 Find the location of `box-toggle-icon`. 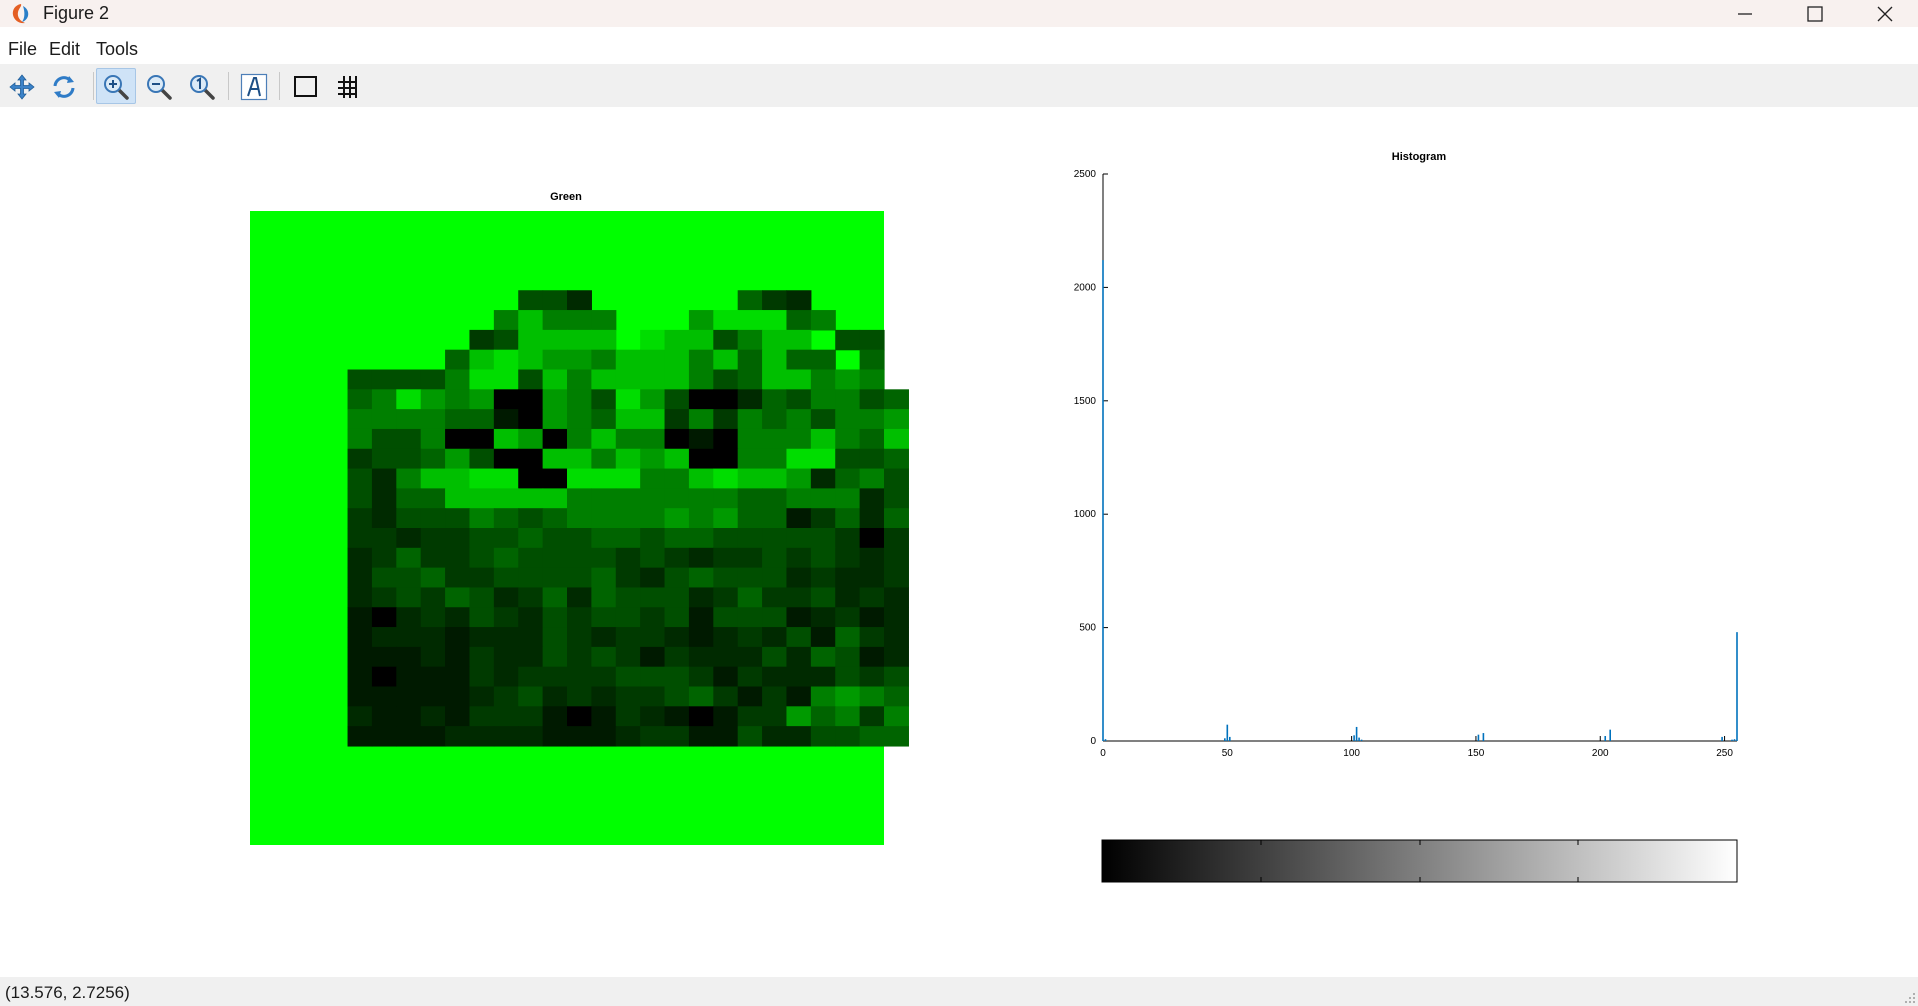

box-toggle-icon is located at coordinates (305, 86).